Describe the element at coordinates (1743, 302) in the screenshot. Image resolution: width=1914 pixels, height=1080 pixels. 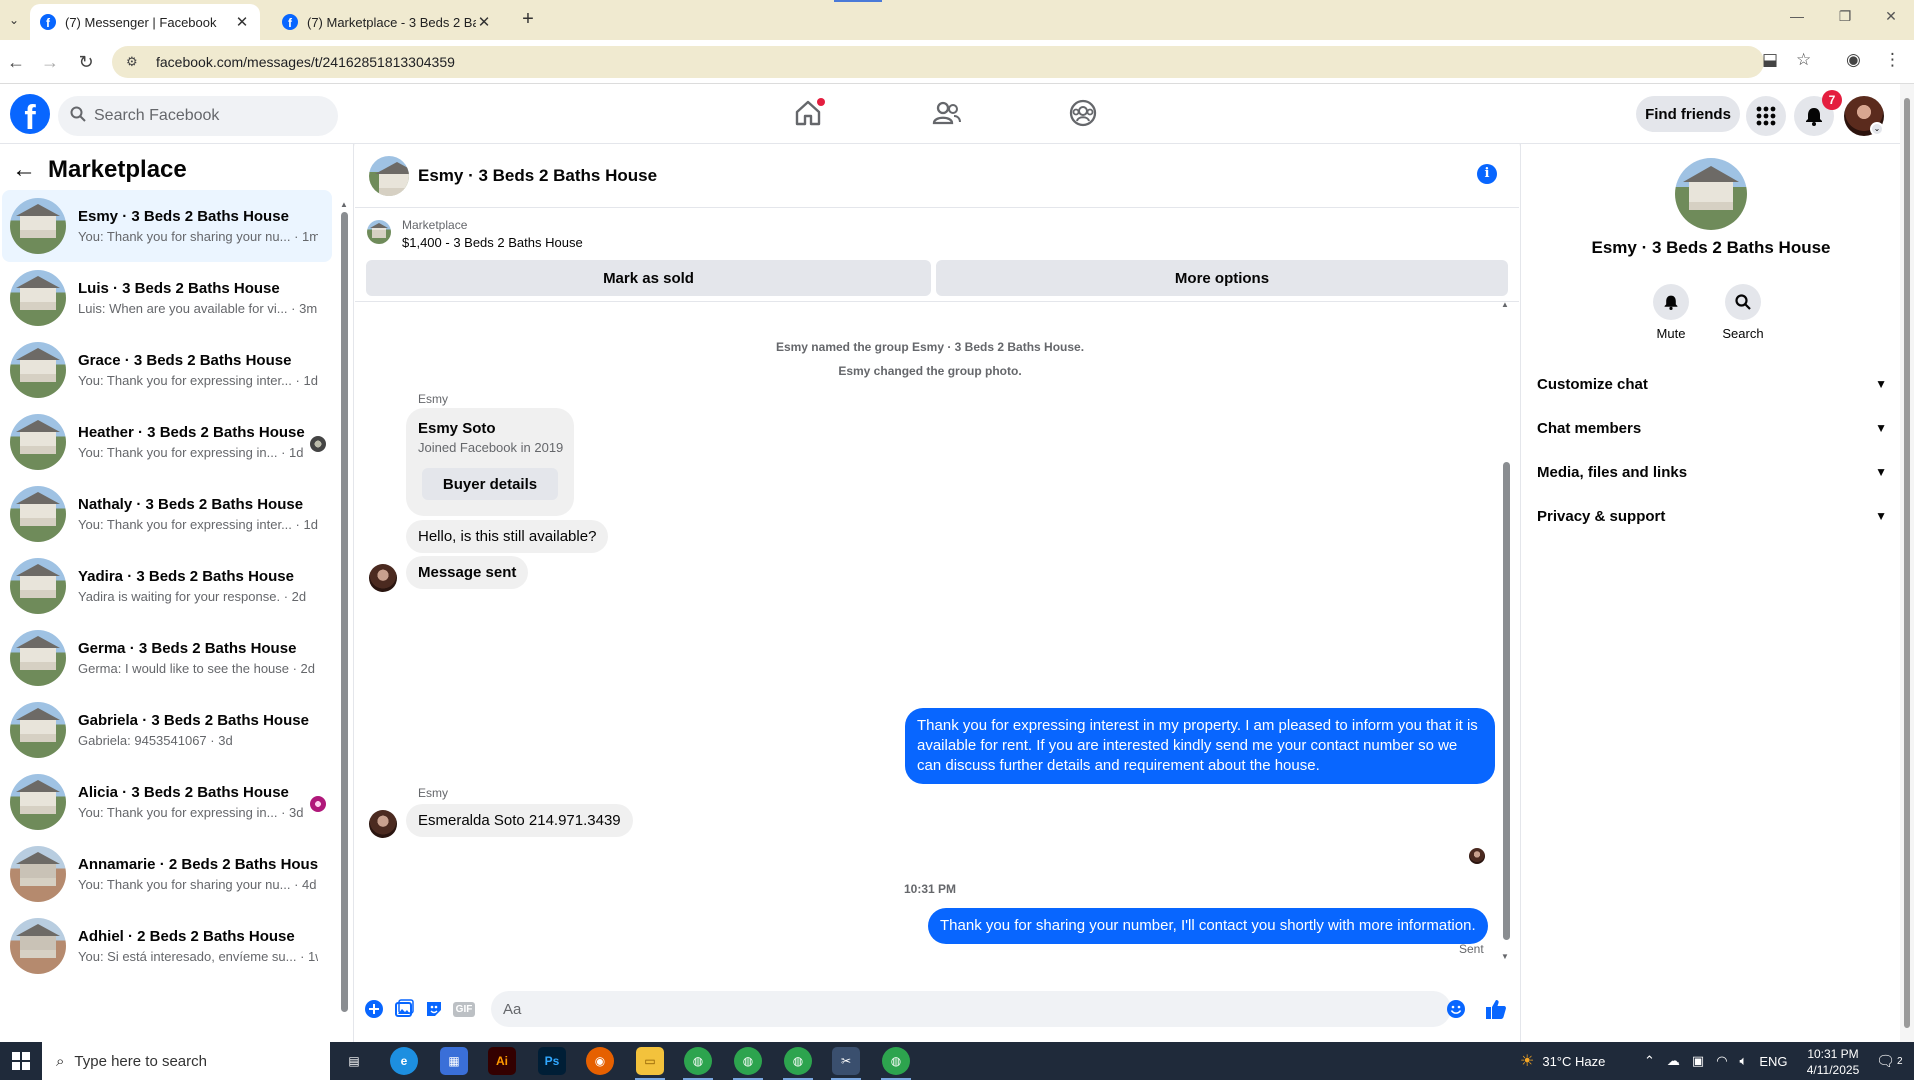
I see `search-icon` at that location.